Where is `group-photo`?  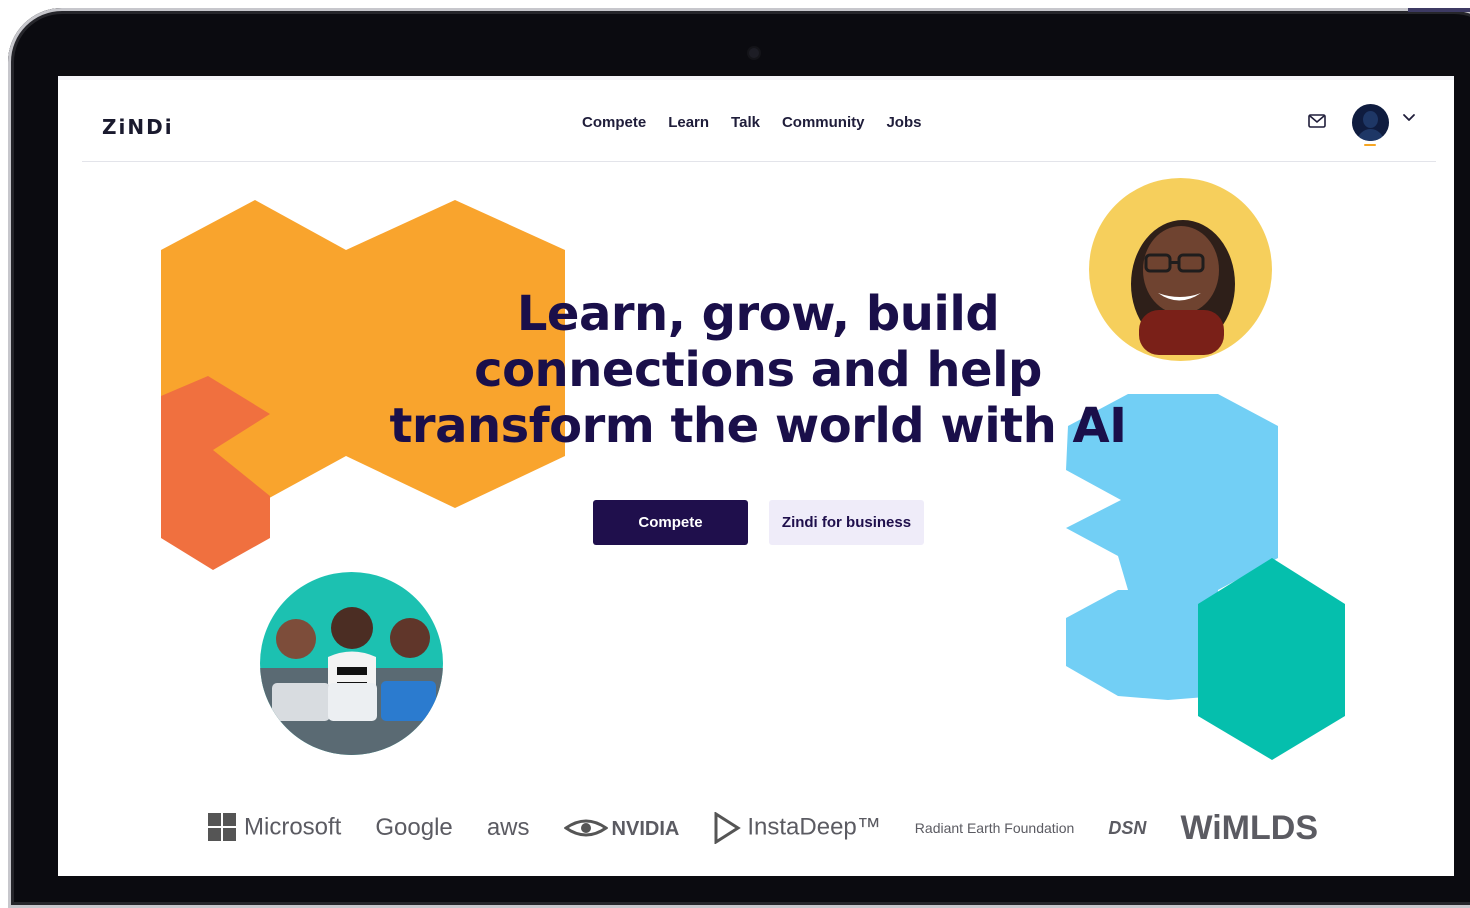
group-photo is located at coordinates (351, 663).